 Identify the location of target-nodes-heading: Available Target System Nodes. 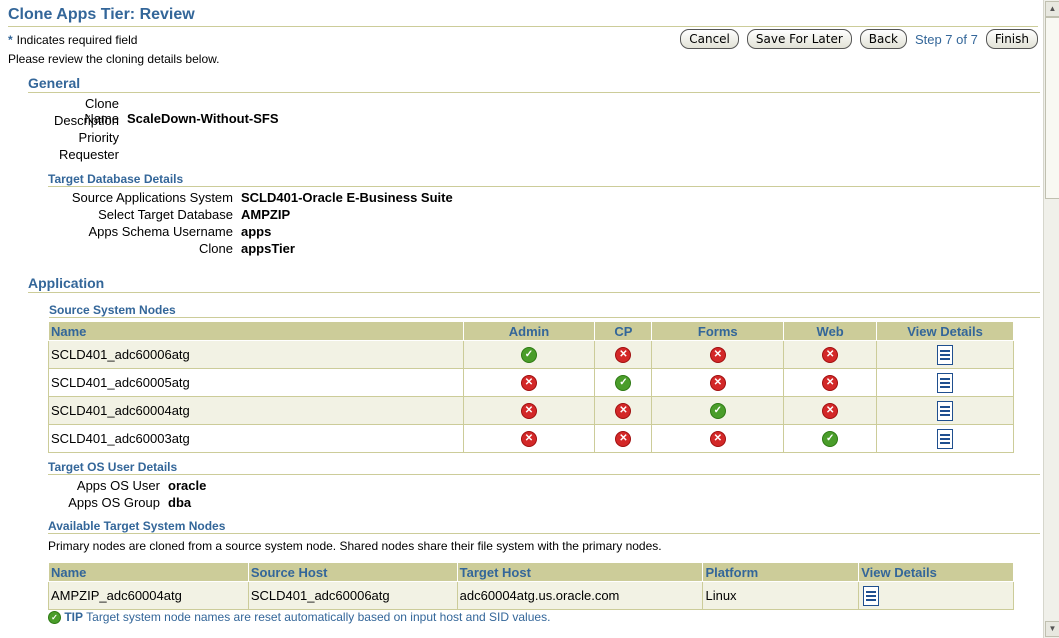
(137, 526).